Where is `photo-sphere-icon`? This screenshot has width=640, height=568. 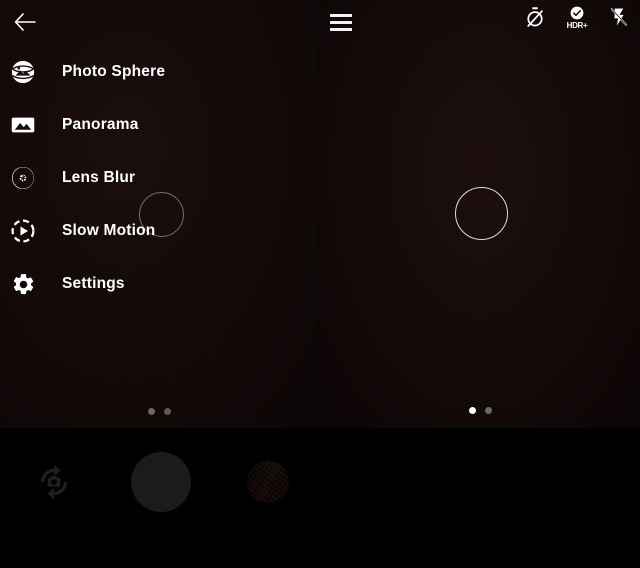 photo-sphere-icon is located at coordinates (23, 72).